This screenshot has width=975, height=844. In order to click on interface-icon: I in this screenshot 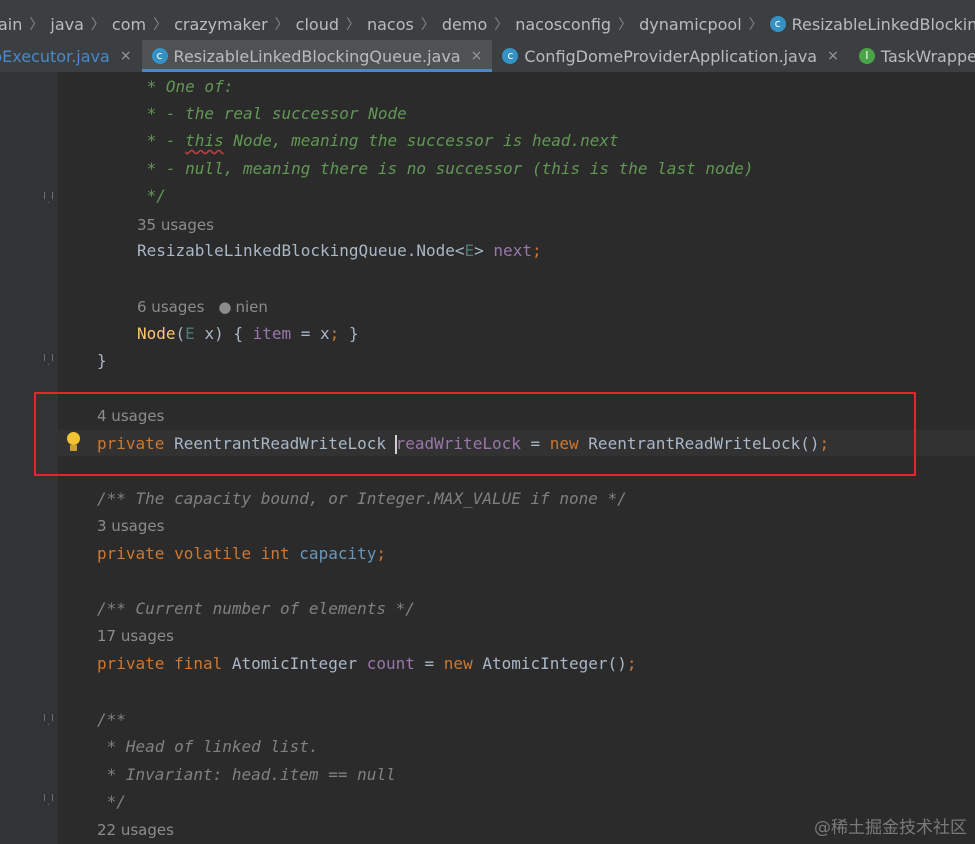, I will do `click(866, 56)`.